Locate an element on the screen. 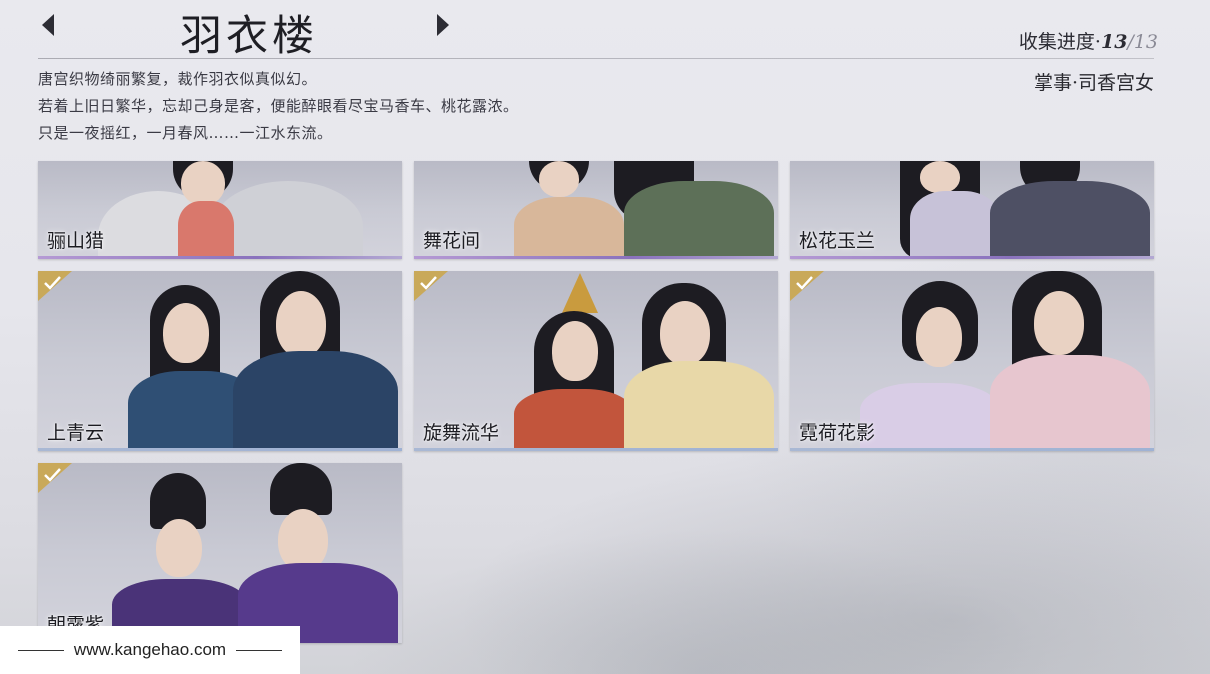 The width and height of the screenshot is (1210, 674). outfit-name: 上青云 is located at coordinates (76, 433).